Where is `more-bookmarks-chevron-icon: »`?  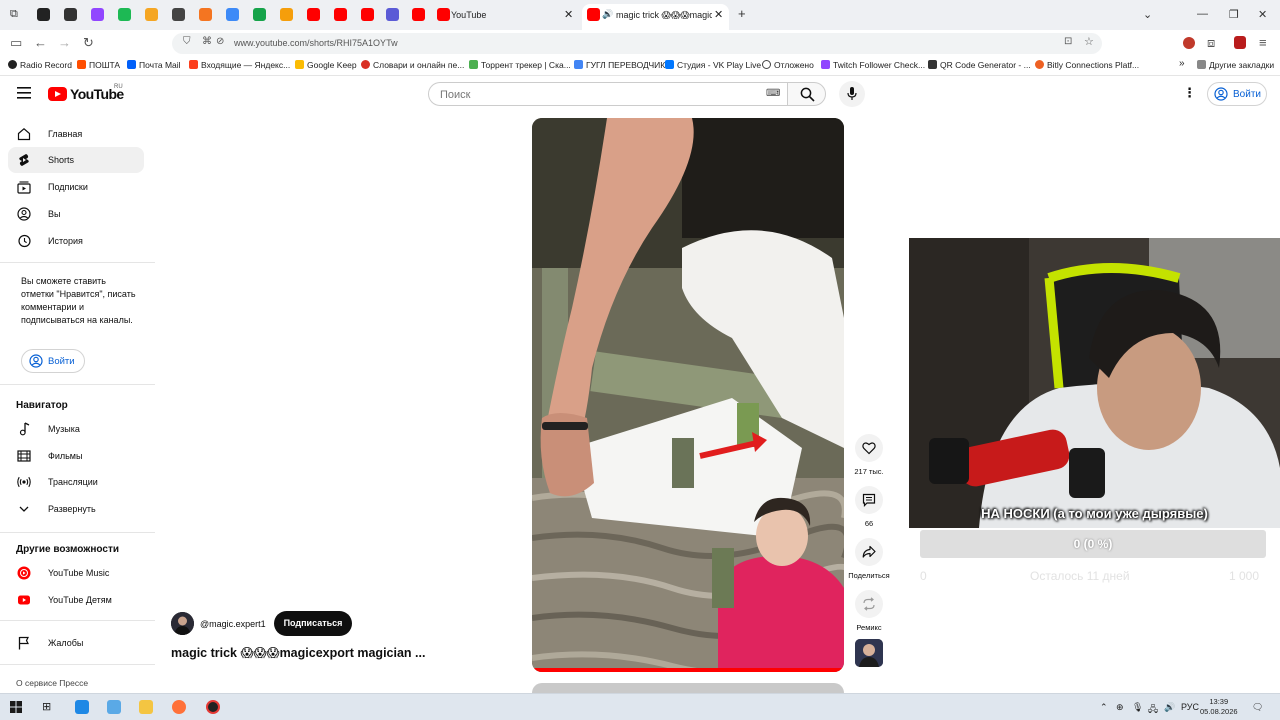 more-bookmarks-chevron-icon: » is located at coordinates (1182, 63).